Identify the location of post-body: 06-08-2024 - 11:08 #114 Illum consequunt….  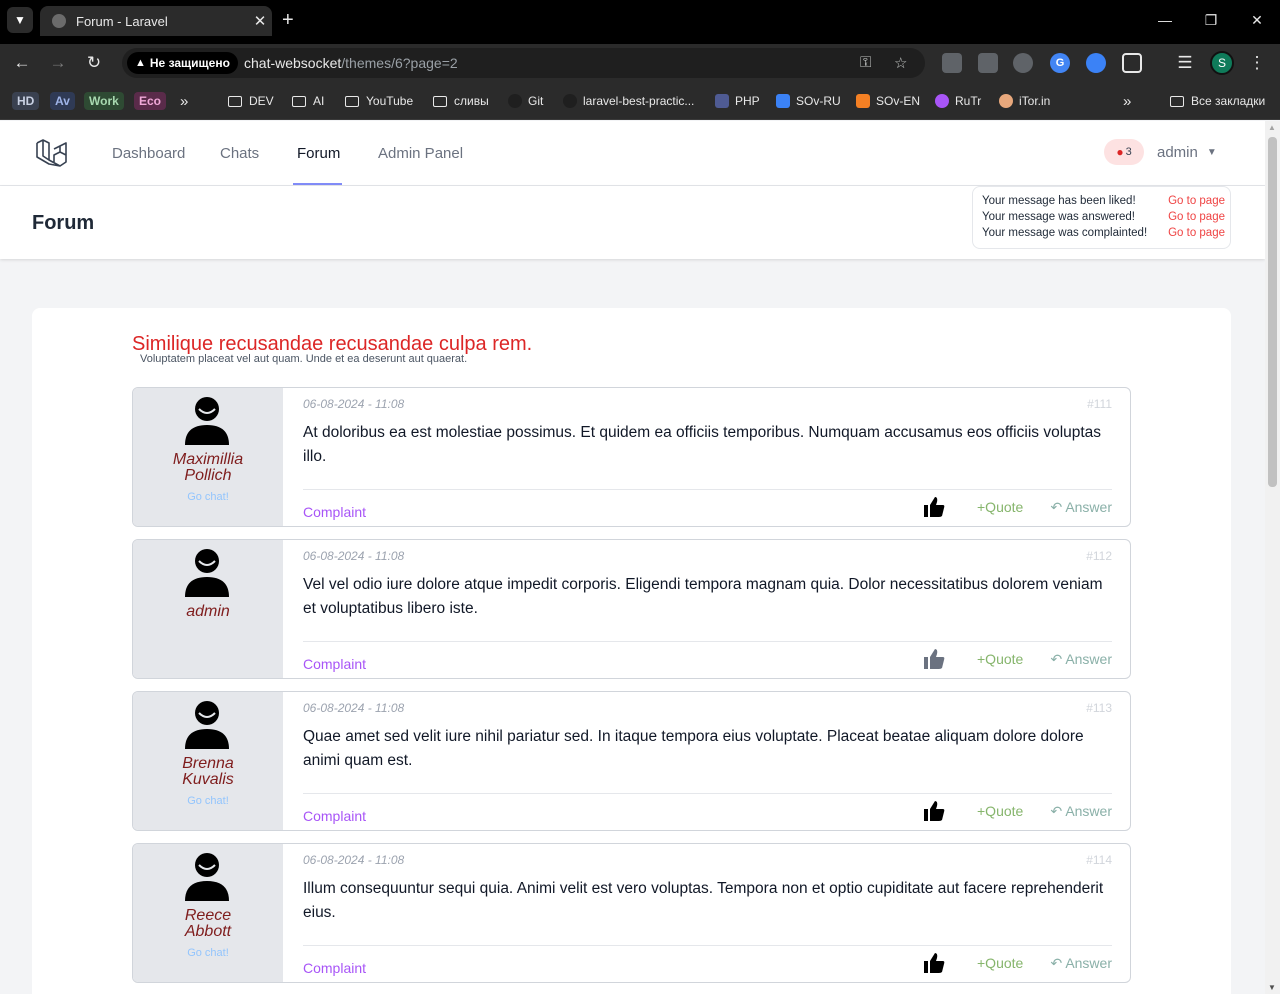
(707, 913).